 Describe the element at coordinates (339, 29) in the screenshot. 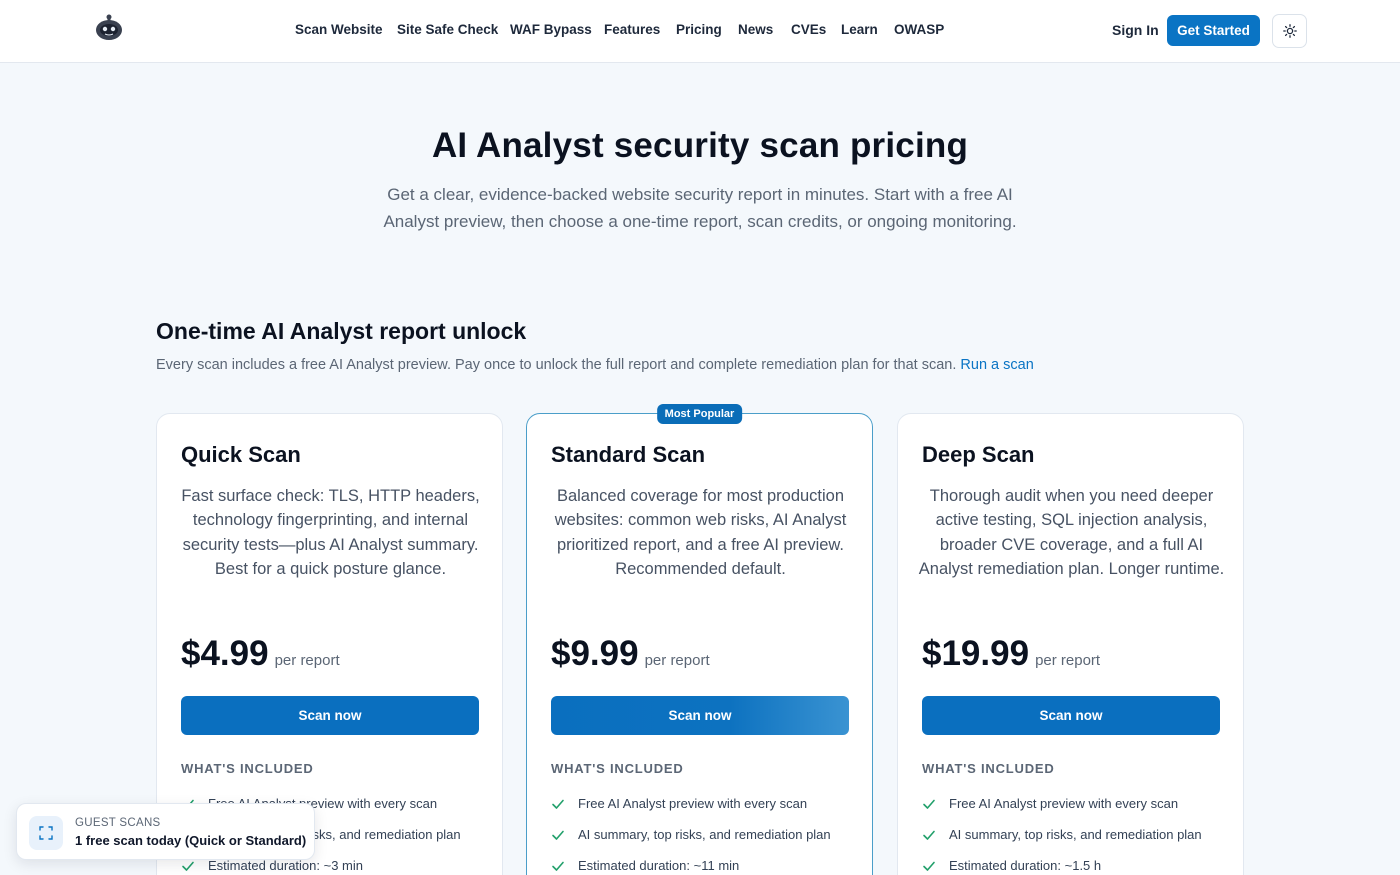

I see `nav-scan-website: Scan Website` at that location.